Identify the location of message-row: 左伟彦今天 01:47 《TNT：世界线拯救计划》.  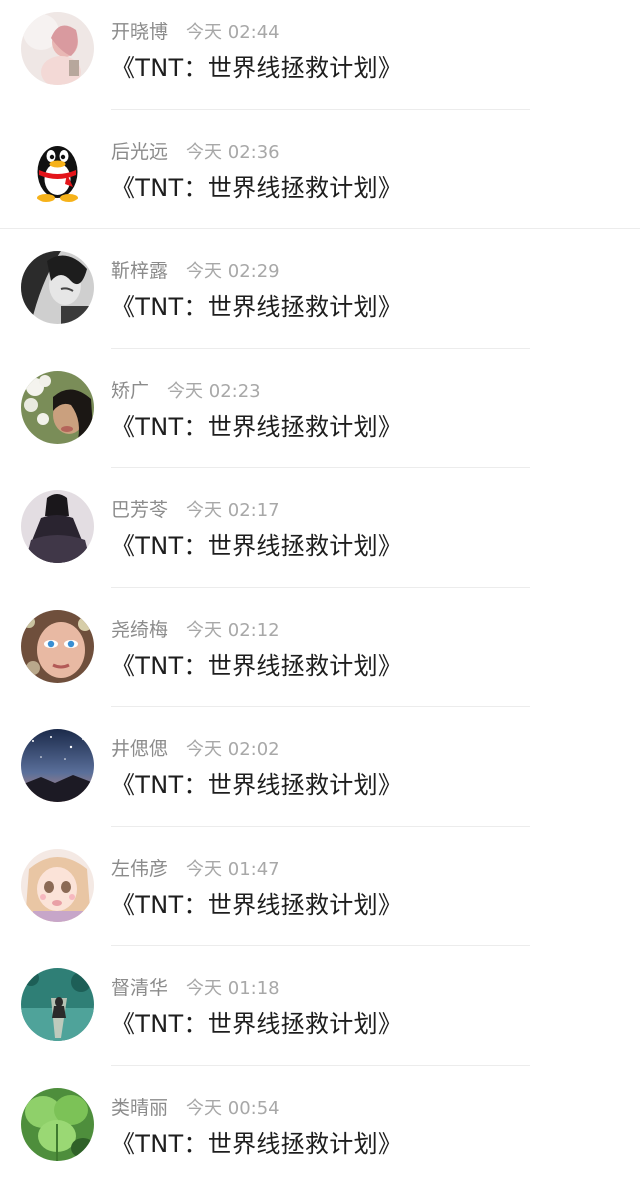
(320, 897).